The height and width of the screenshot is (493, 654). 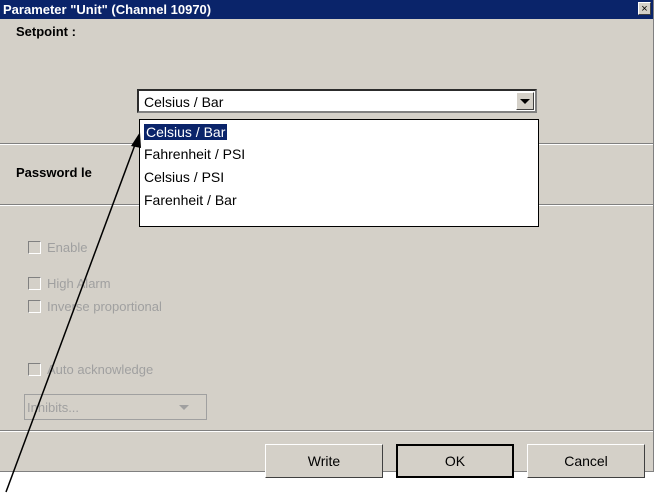 What do you see at coordinates (455, 461) in the screenshot?
I see `ok-button: OK` at bounding box center [455, 461].